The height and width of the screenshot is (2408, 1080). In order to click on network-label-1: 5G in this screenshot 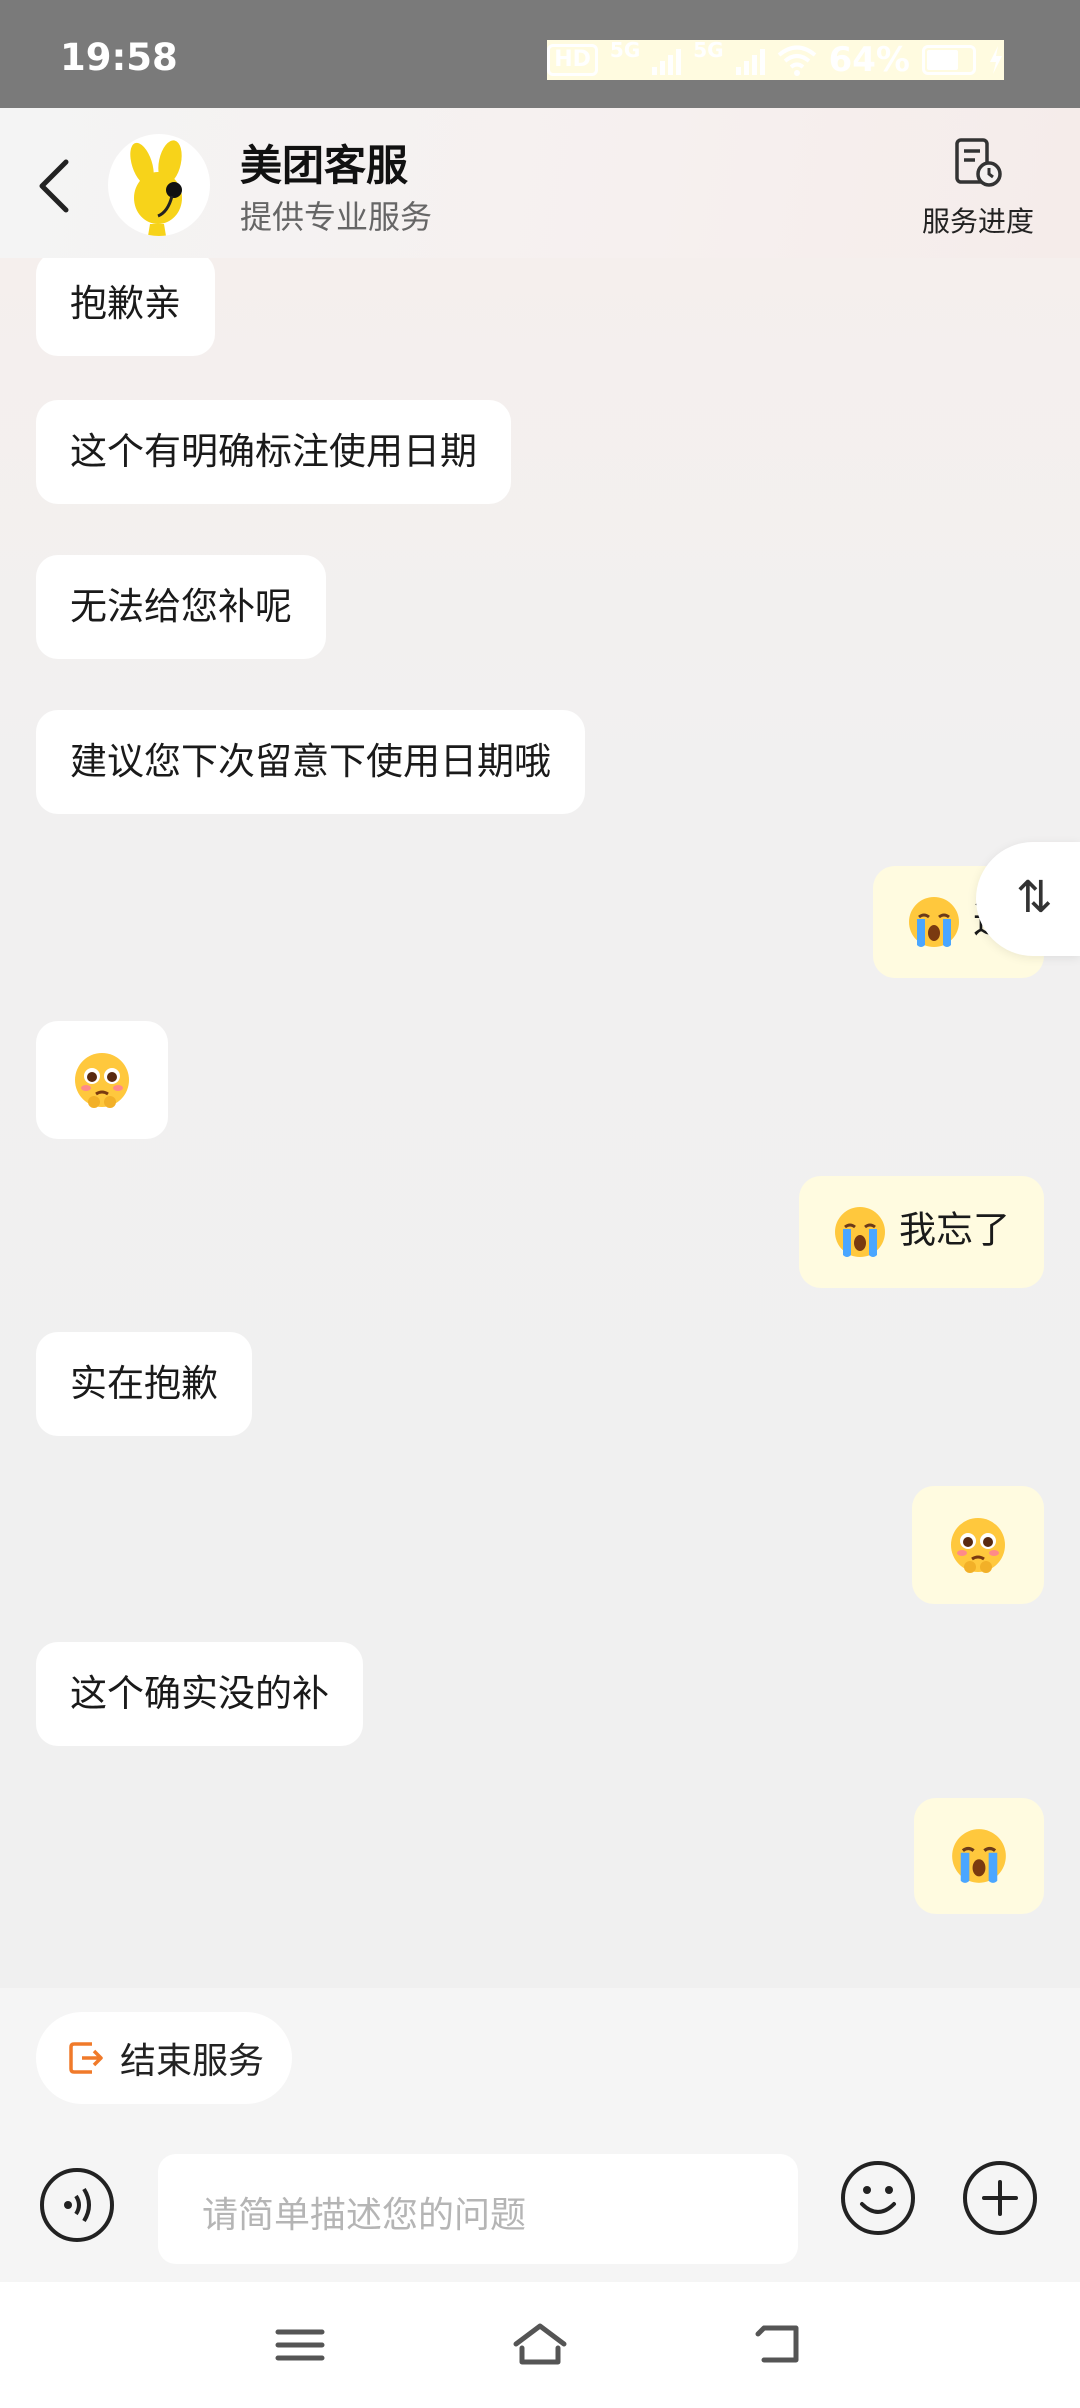, I will do `click(625, 50)`.